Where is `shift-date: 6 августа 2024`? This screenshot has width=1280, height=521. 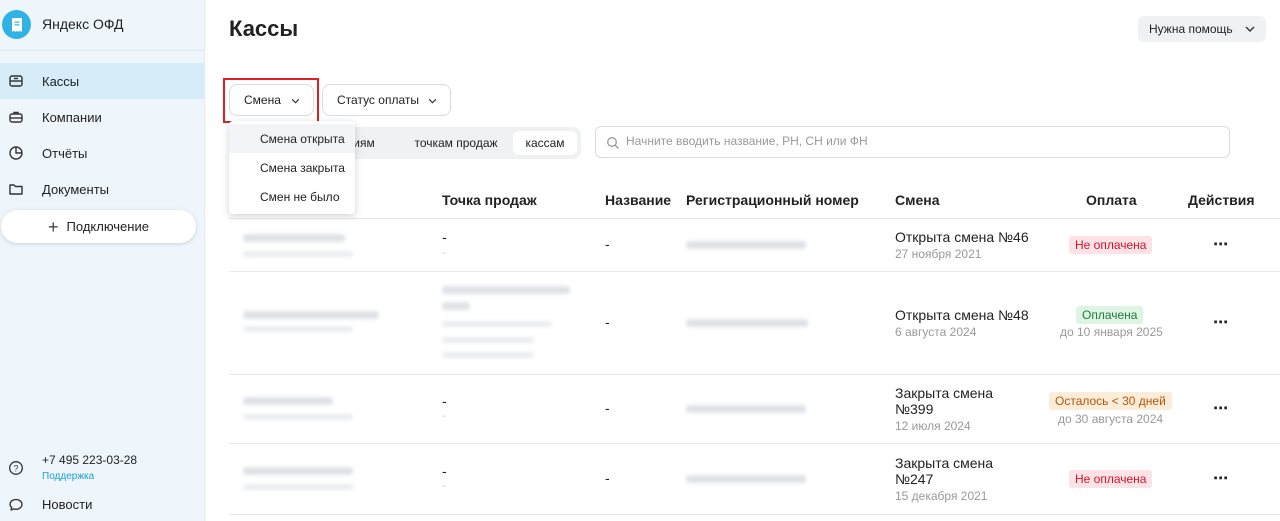
shift-date: 6 августа 2024 is located at coordinates (936, 332).